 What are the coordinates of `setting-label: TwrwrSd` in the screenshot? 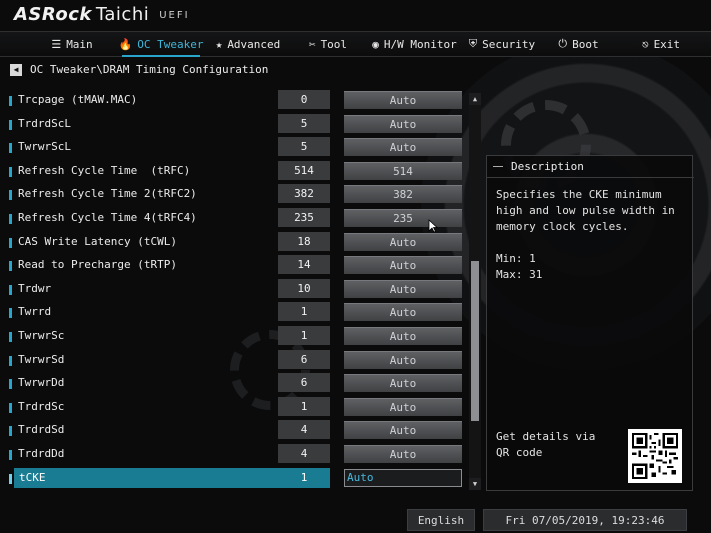 It's located at (41, 359).